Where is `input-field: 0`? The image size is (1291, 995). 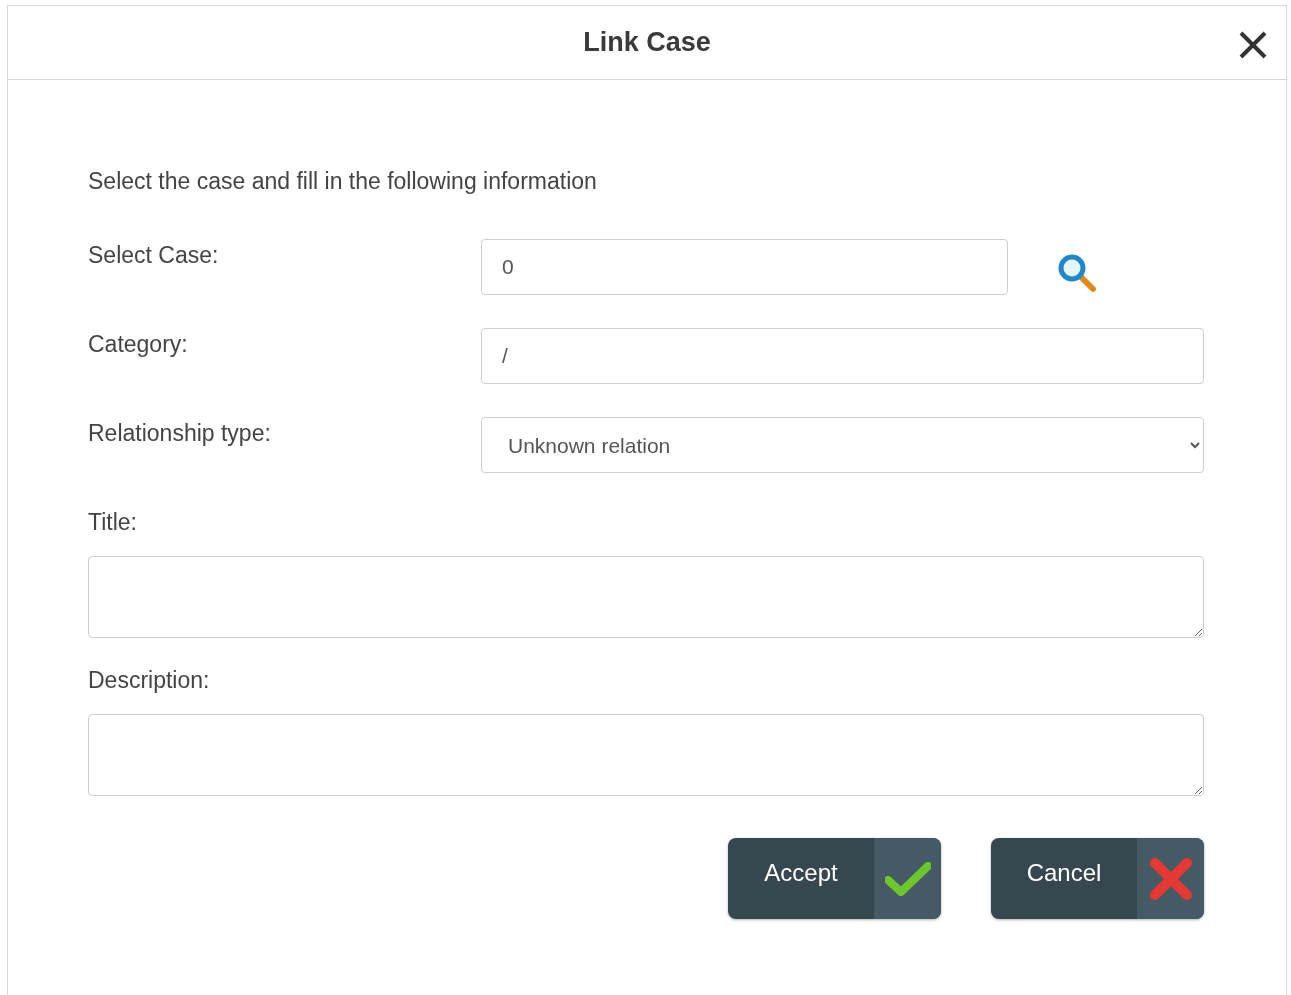 input-field: 0 is located at coordinates (744, 267).